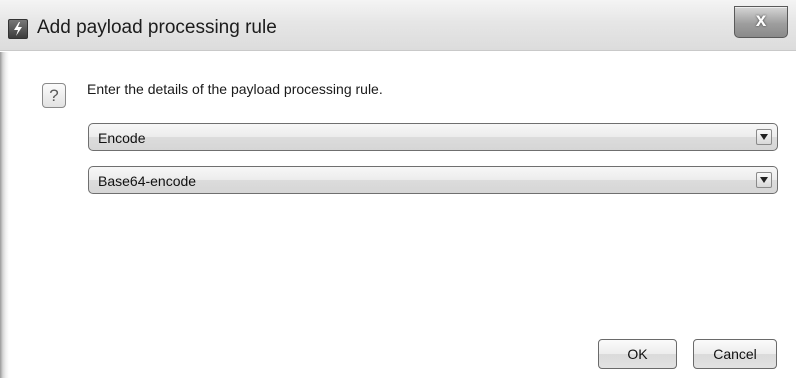 This screenshot has width=796, height=378. What do you see at coordinates (398, 25) in the screenshot?
I see `title-bar: Add payload processing rule x` at bounding box center [398, 25].